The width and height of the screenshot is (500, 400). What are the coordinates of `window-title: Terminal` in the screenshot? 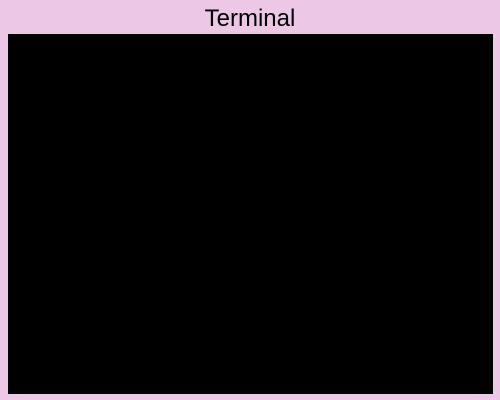 It's located at (250, 18).